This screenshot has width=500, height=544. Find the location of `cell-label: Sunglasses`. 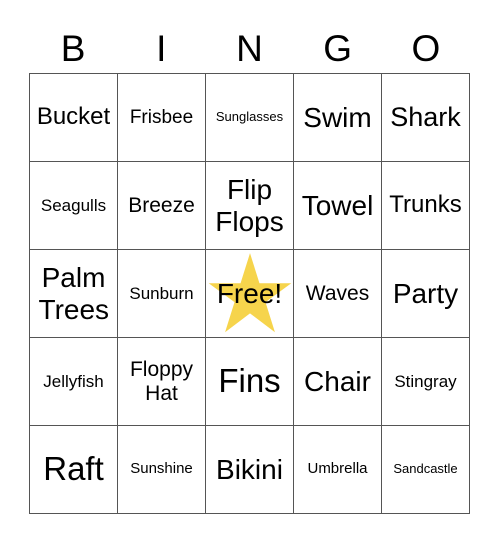

cell-label: Sunglasses is located at coordinates (249, 117).